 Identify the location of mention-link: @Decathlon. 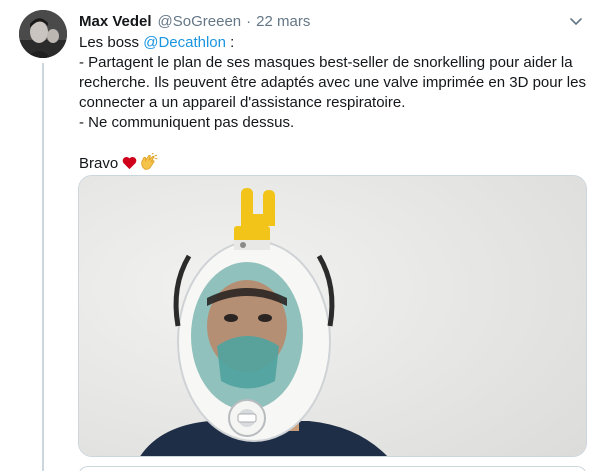
(184, 42).